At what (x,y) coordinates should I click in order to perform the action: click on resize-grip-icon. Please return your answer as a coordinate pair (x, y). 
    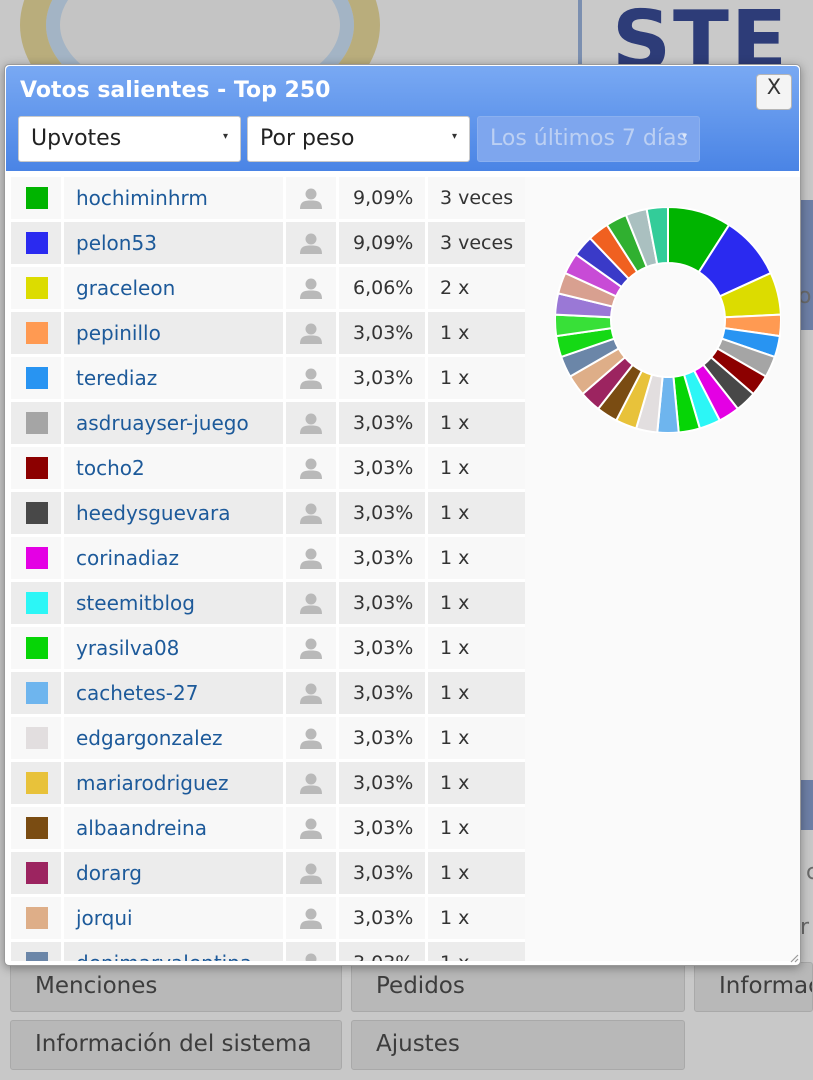
    Looking at the image, I should click on (794, 958).